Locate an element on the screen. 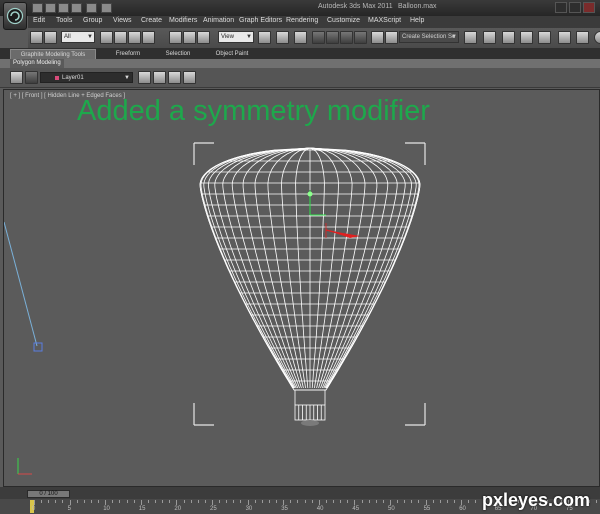 This screenshot has height=514, width=600. timeline-tick-label: 10 is located at coordinates (106, 509).